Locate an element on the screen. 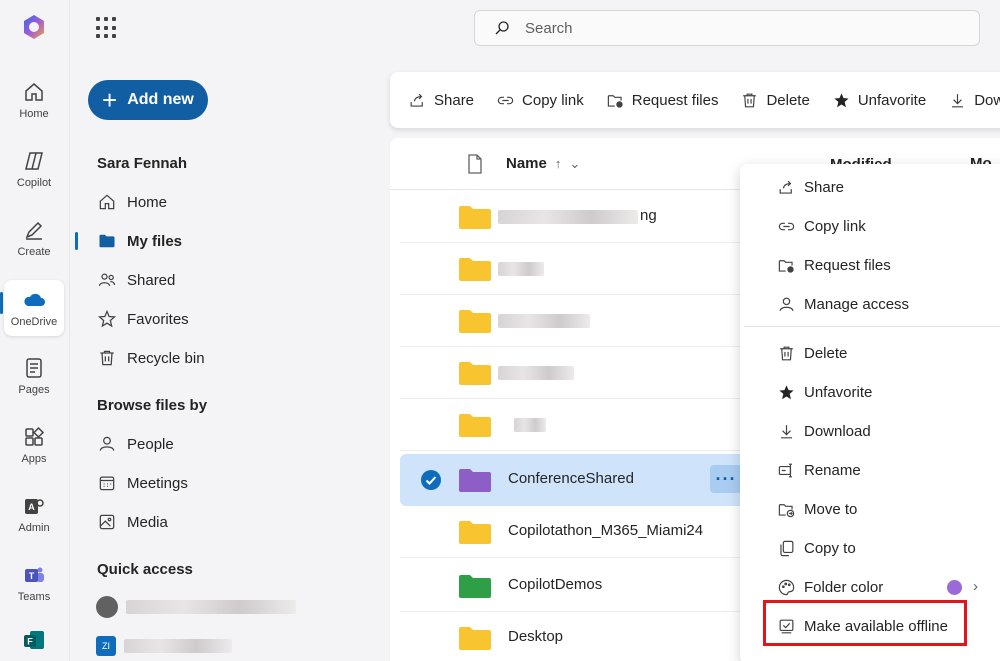  rail-item-admin: A Admin is located at coordinates (34, 514).